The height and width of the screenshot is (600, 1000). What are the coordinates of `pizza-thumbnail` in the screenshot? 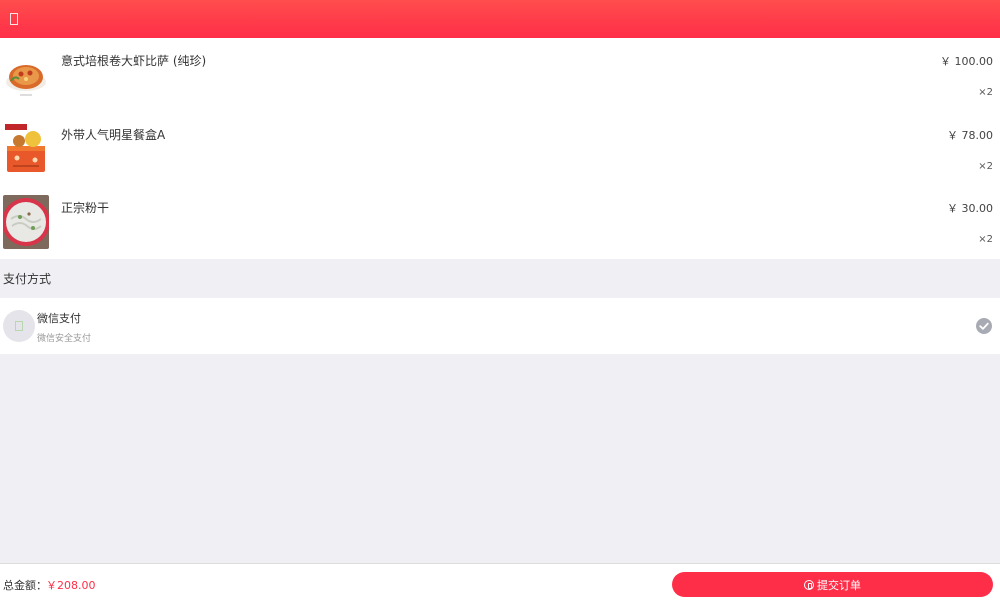 It's located at (26, 75).